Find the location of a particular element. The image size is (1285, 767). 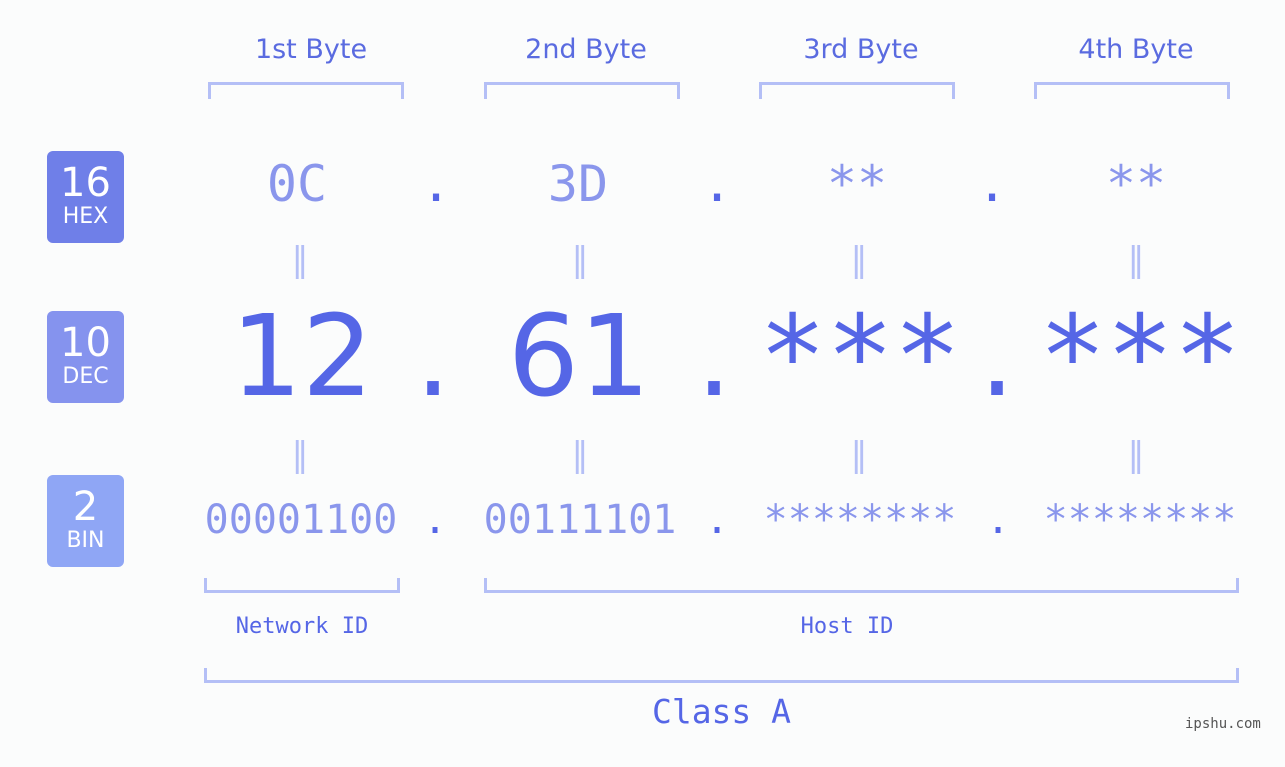

hex-badge: 16 HEX is located at coordinates (85, 197).